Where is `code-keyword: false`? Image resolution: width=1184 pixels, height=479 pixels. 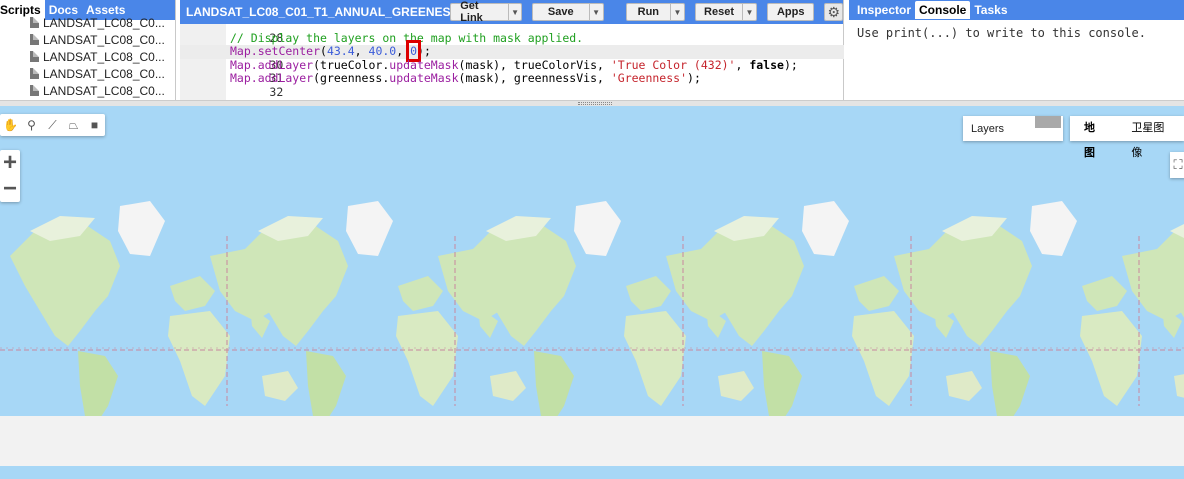
code-keyword: false is located at coordinates (766, 64).